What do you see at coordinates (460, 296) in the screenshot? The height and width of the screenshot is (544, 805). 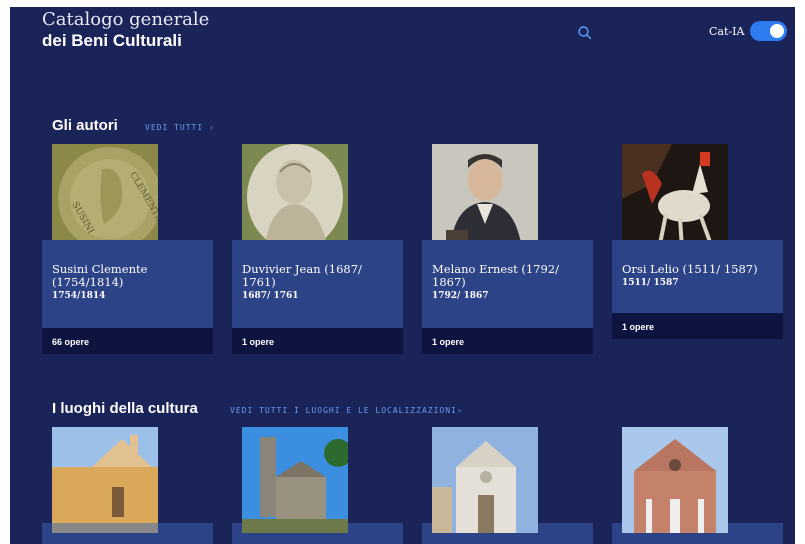 I see `author-dates: 1792/ 1867` at bounding box center [460, 296].